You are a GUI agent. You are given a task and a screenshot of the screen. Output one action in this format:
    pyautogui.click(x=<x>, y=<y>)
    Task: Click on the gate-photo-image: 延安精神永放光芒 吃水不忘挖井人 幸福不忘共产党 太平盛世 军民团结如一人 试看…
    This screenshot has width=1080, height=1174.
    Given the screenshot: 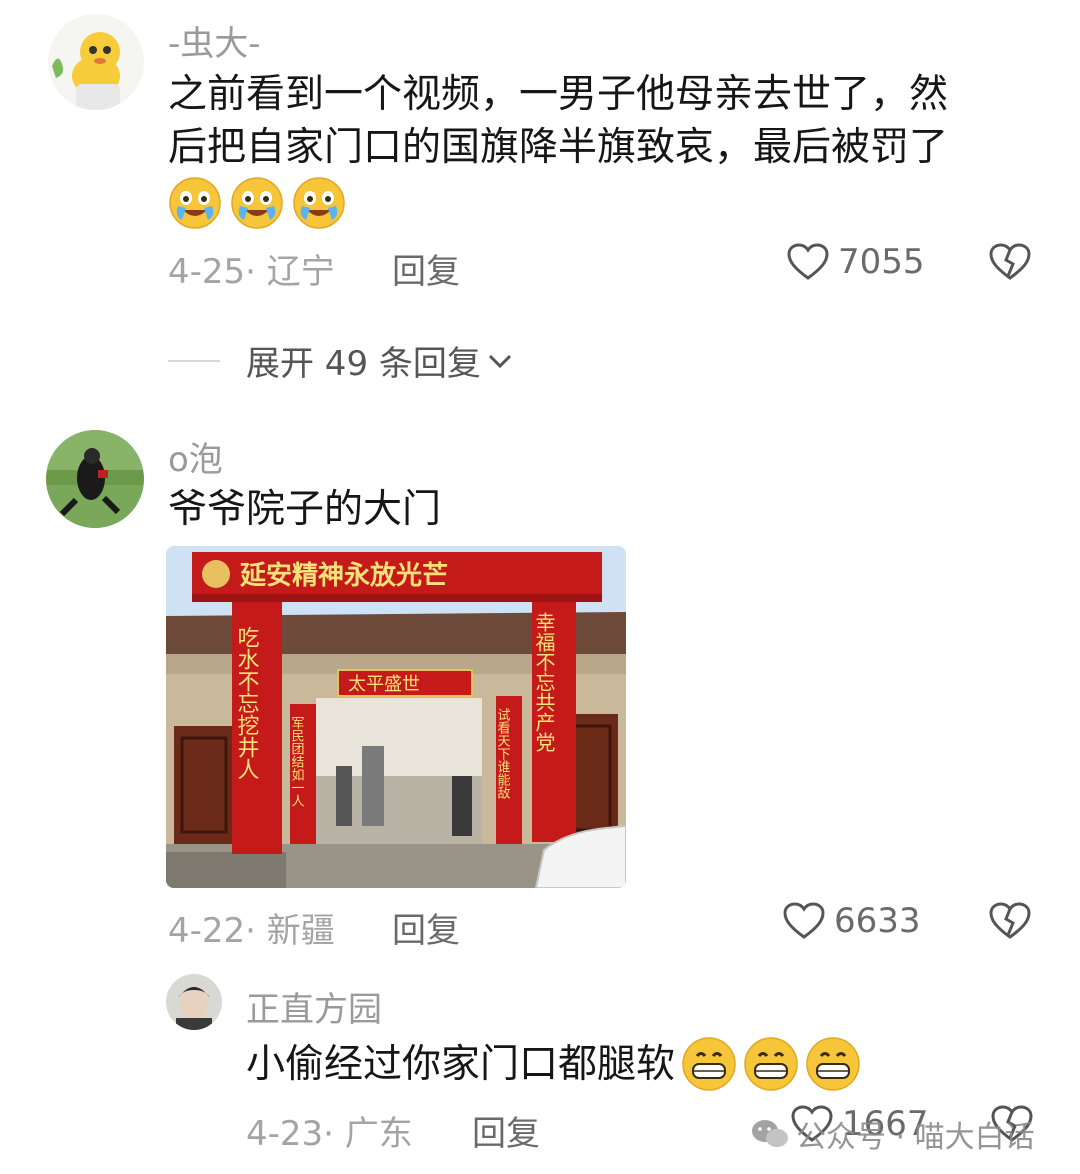 What is the action you would take?
    pyautogui.click(x=396, y=717)
    